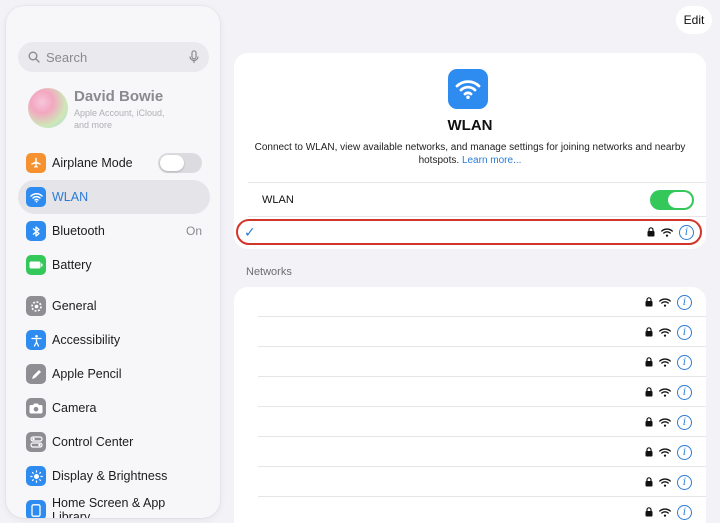  What do you see at coordinates (180, 163) in the screenshot?
I see `airplane-mode-toggle` at bounding box center [180, 163].